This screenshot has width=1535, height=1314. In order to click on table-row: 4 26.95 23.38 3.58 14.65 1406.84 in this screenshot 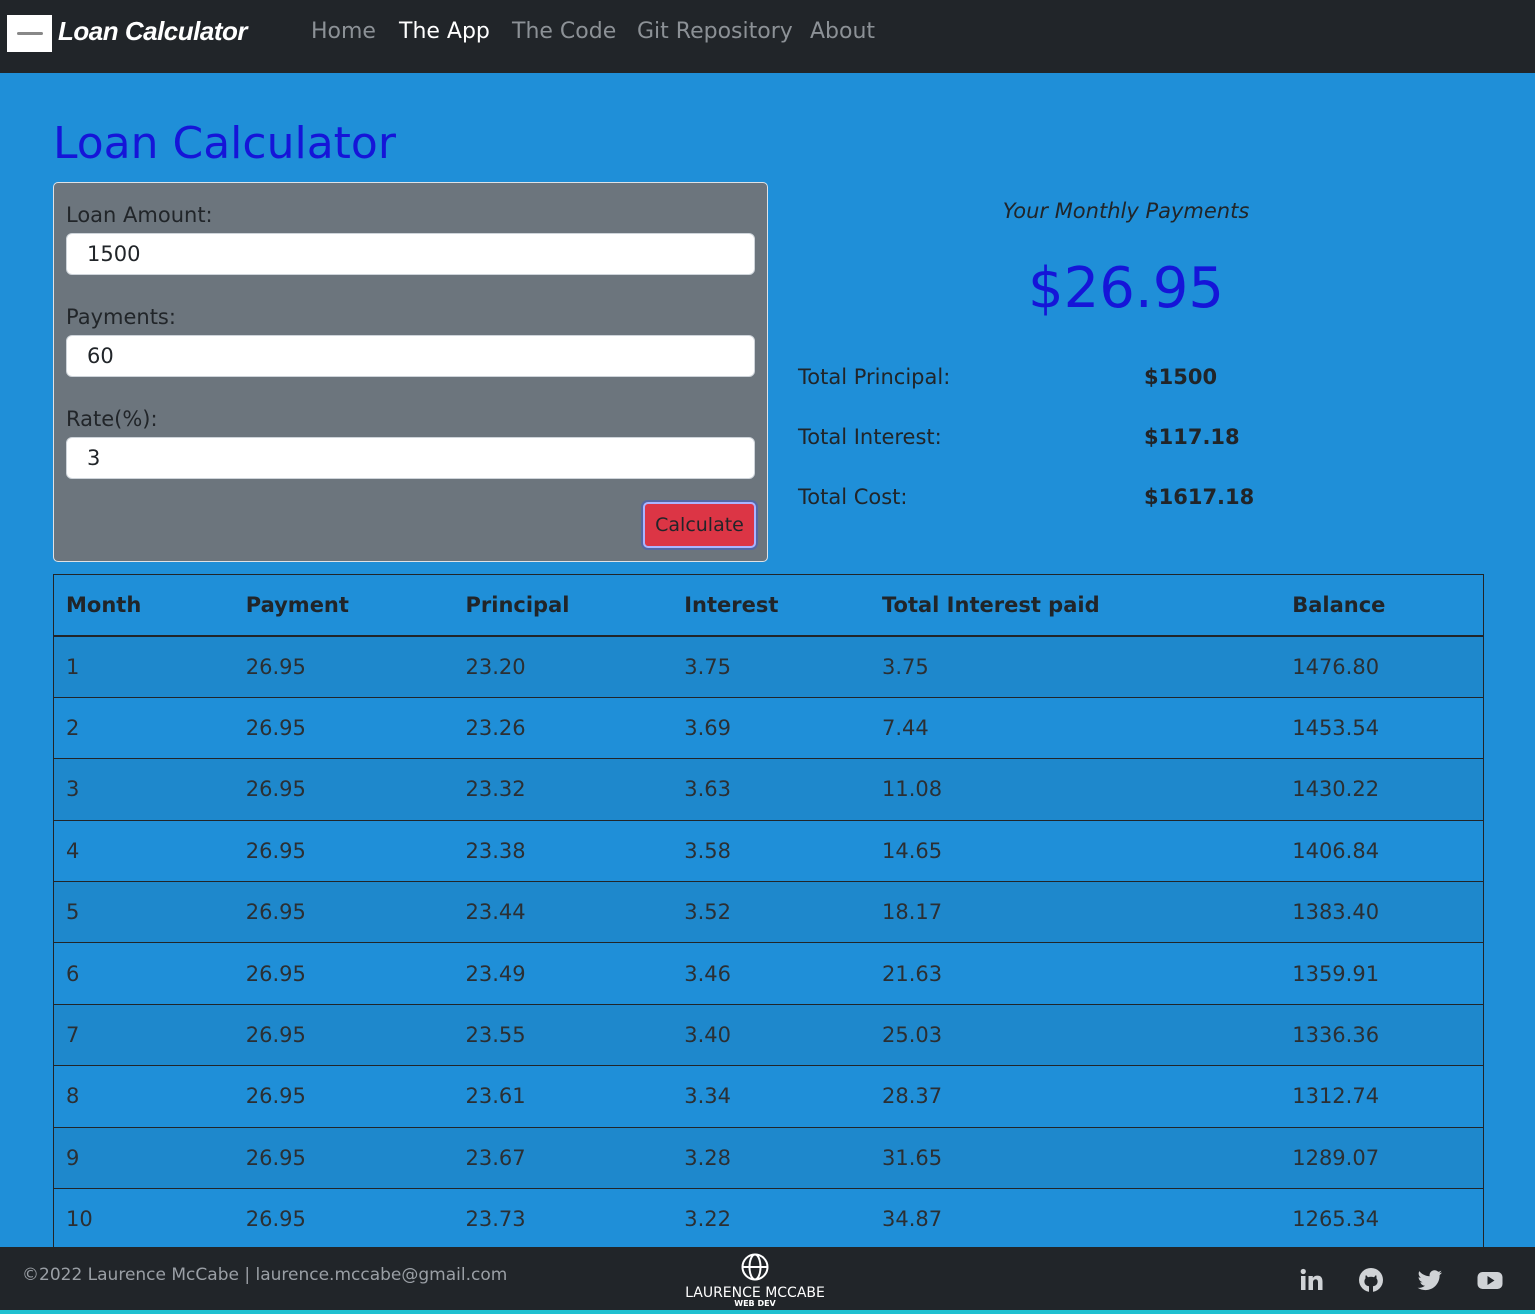, I will do `click(768, 851)`.